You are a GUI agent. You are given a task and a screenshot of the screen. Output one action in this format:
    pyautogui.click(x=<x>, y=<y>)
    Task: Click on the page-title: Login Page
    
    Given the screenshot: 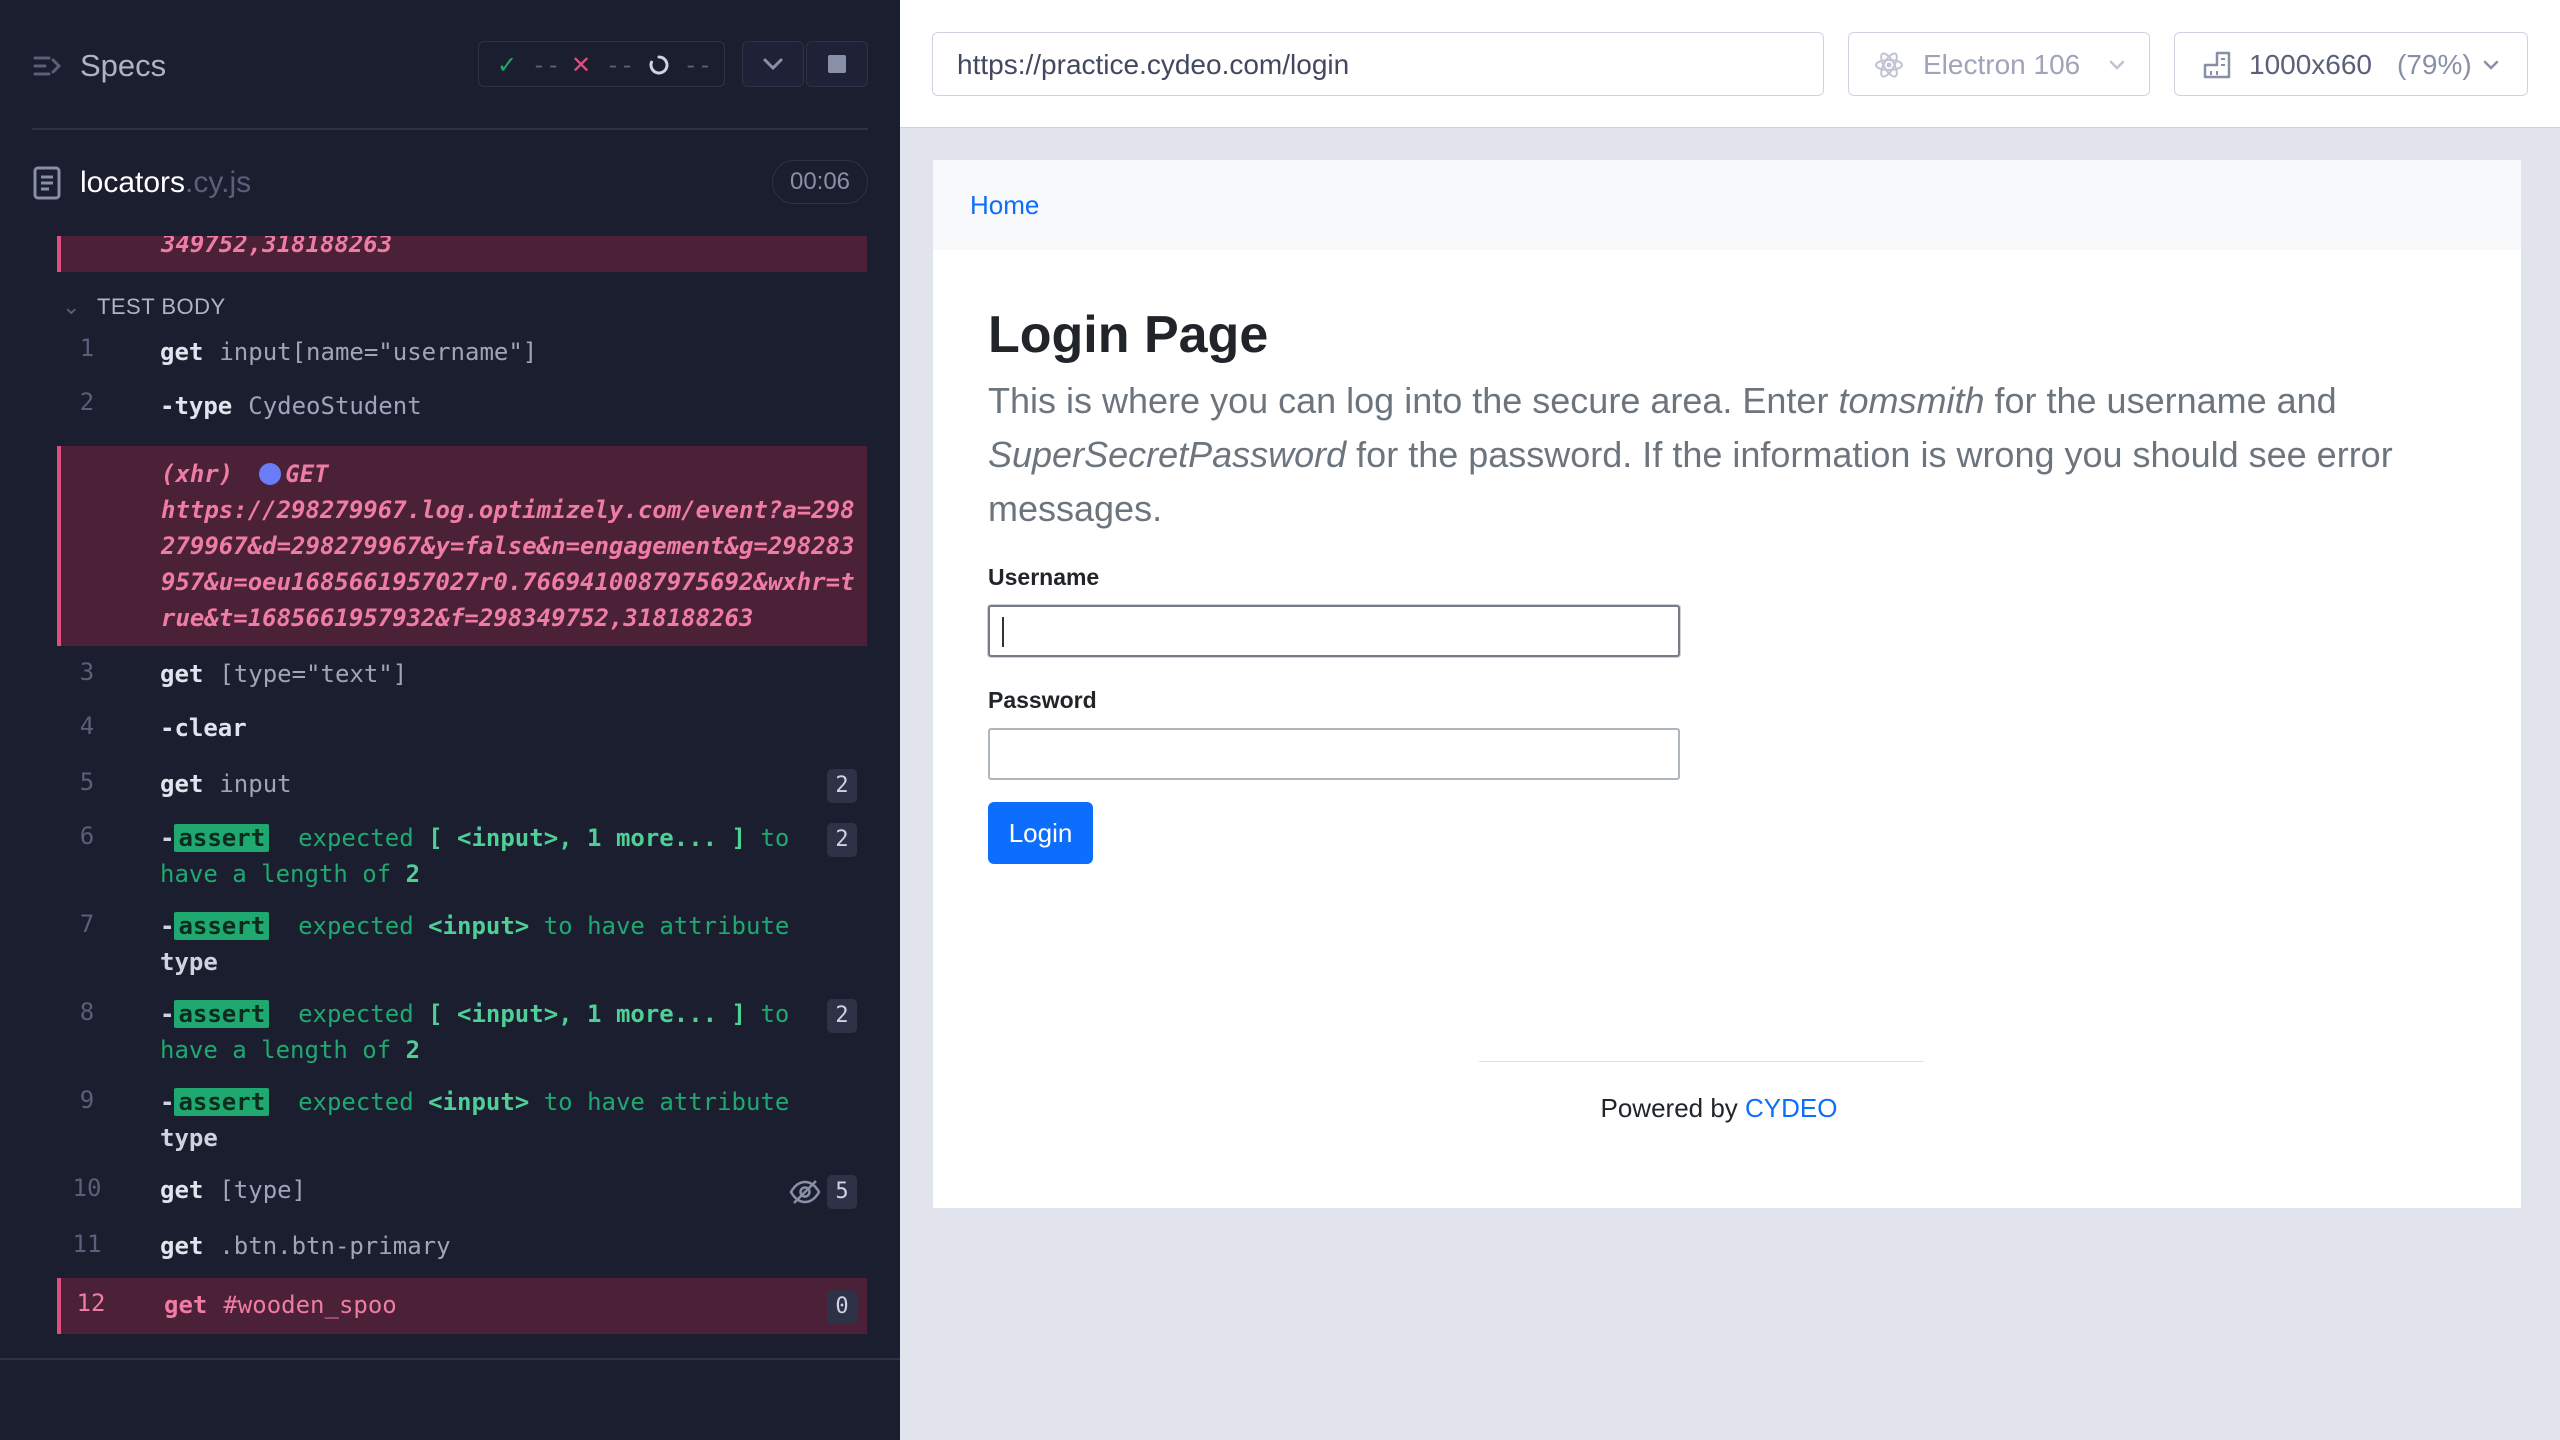 What is the action you would take?
    pyautogui.click(x=1128, y=335)
    